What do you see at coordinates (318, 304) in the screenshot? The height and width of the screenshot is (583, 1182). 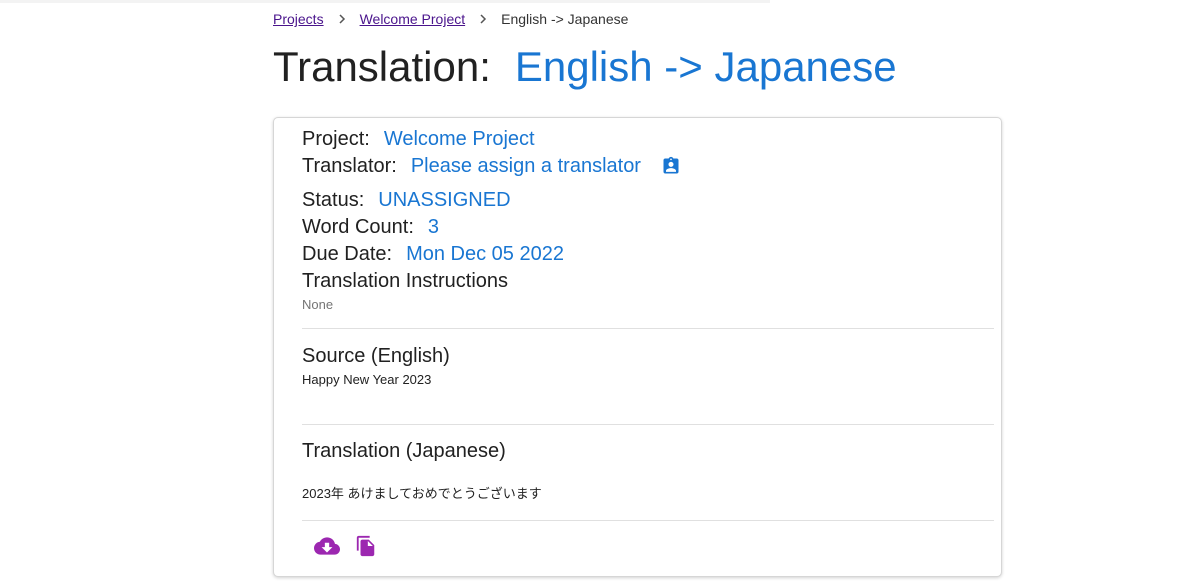 I see `instructions-value: None` at bounding box center [318, 304].